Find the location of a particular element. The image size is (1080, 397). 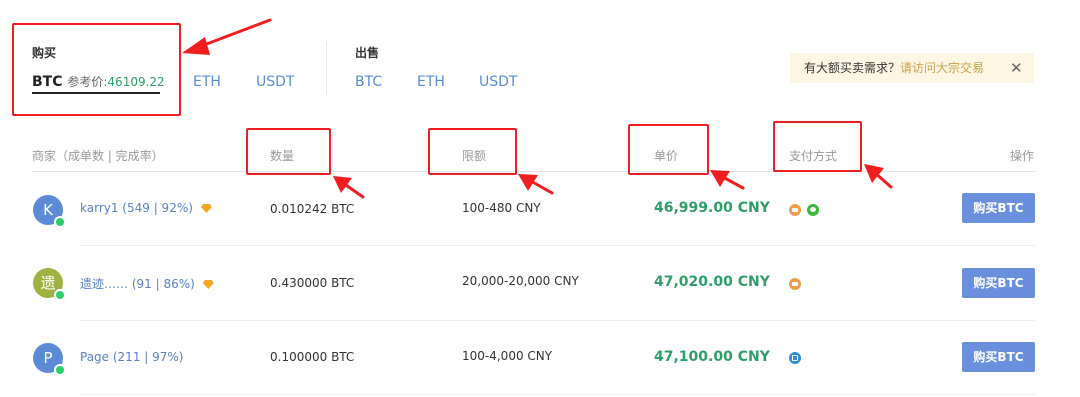

arrow-line is located at coordinates (233, 34).